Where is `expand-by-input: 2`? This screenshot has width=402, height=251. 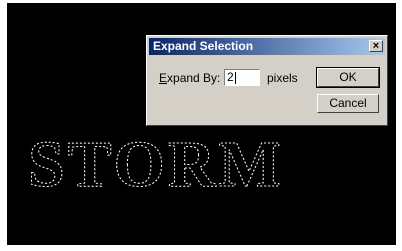 expand-by-input: 2 is located at coordinates (242, 77).